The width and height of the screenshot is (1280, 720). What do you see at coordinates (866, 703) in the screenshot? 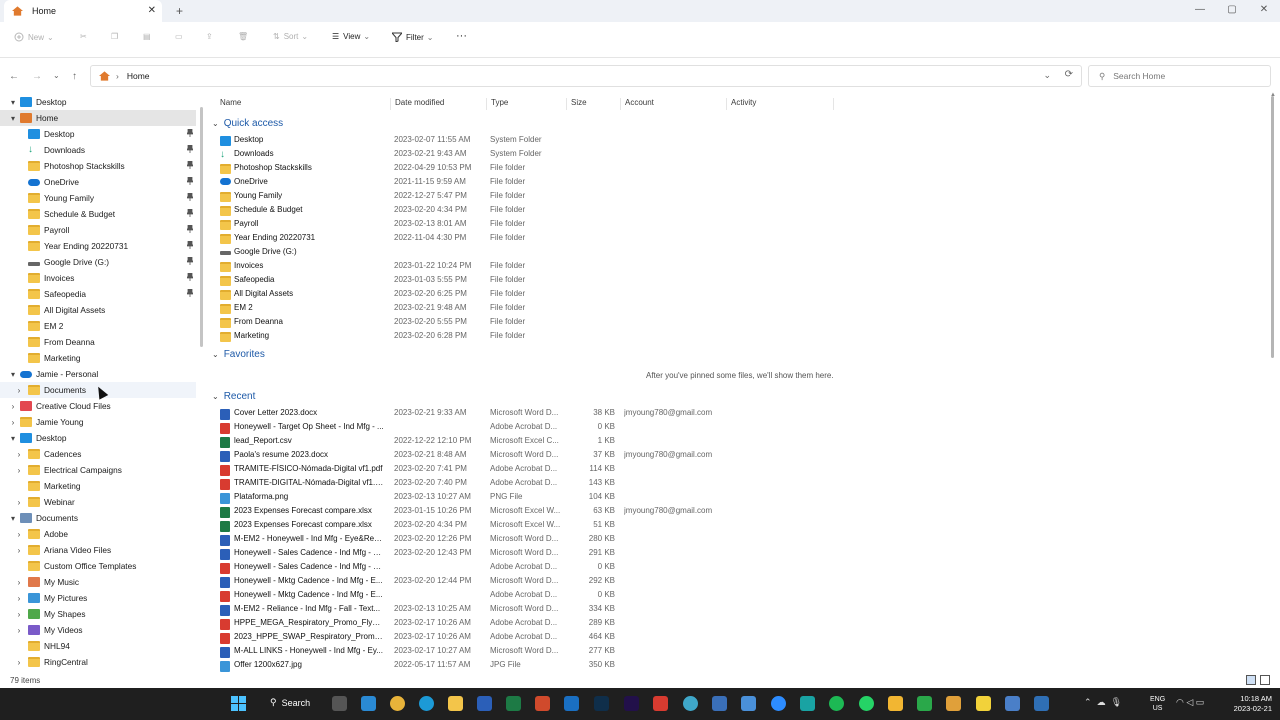
I see `whatsapp-icon` at bounding box center [866, 703].